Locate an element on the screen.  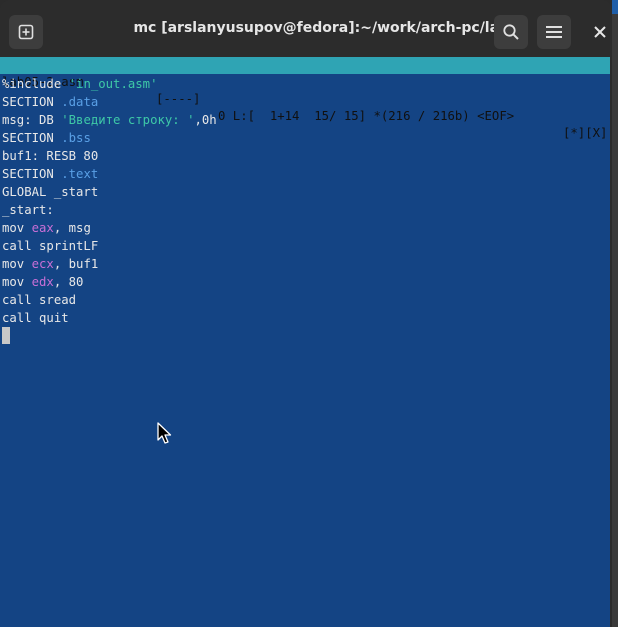
search-button is located at coordinates (511, 32).